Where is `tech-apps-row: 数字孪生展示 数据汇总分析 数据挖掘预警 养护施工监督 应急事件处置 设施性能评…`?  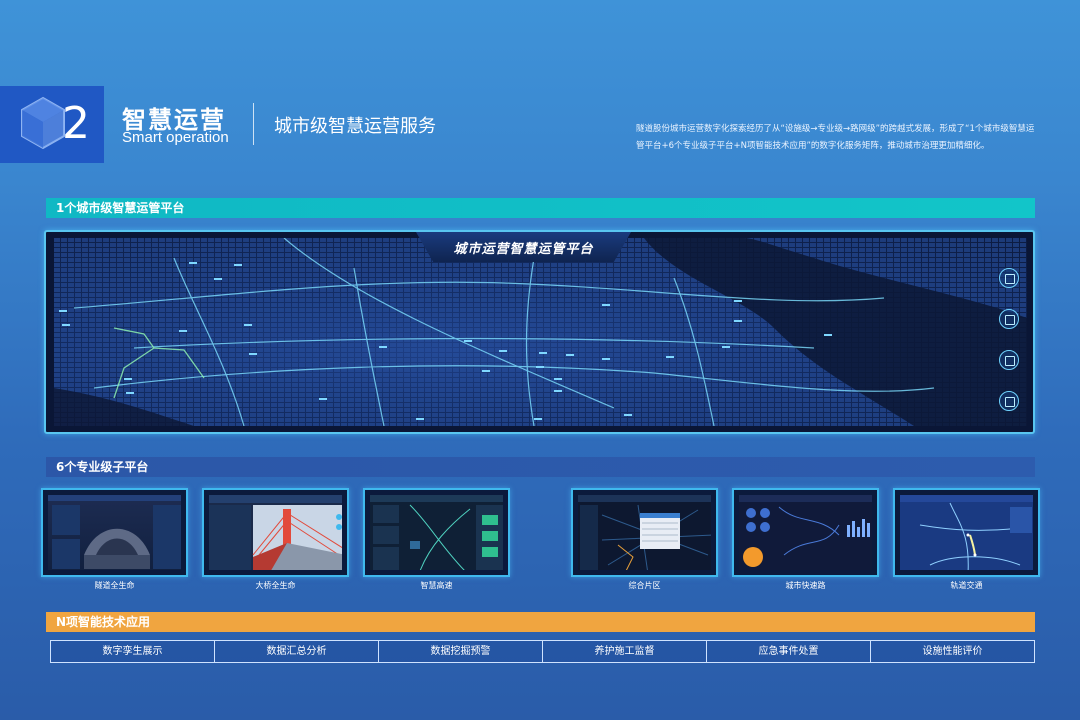 tech-apps-row: 数字孪生展示 数据汇总分析 数据挖掘预警 养护施工监督 应急事件处置 设施性能评… is located at coordinates (542, 651).